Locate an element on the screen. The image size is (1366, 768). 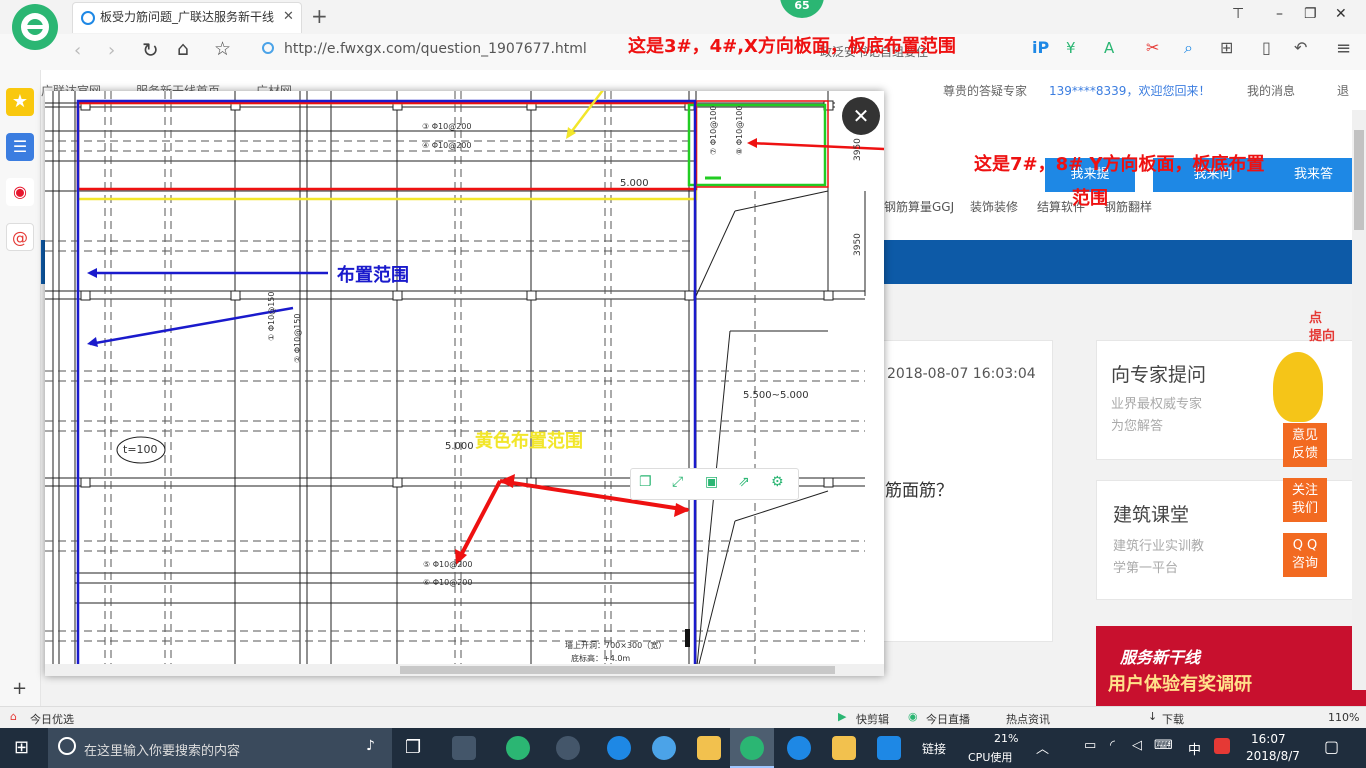
url-input: http://e.fwxgx.com/question_1907677.html is located at coordinates (435, 49).